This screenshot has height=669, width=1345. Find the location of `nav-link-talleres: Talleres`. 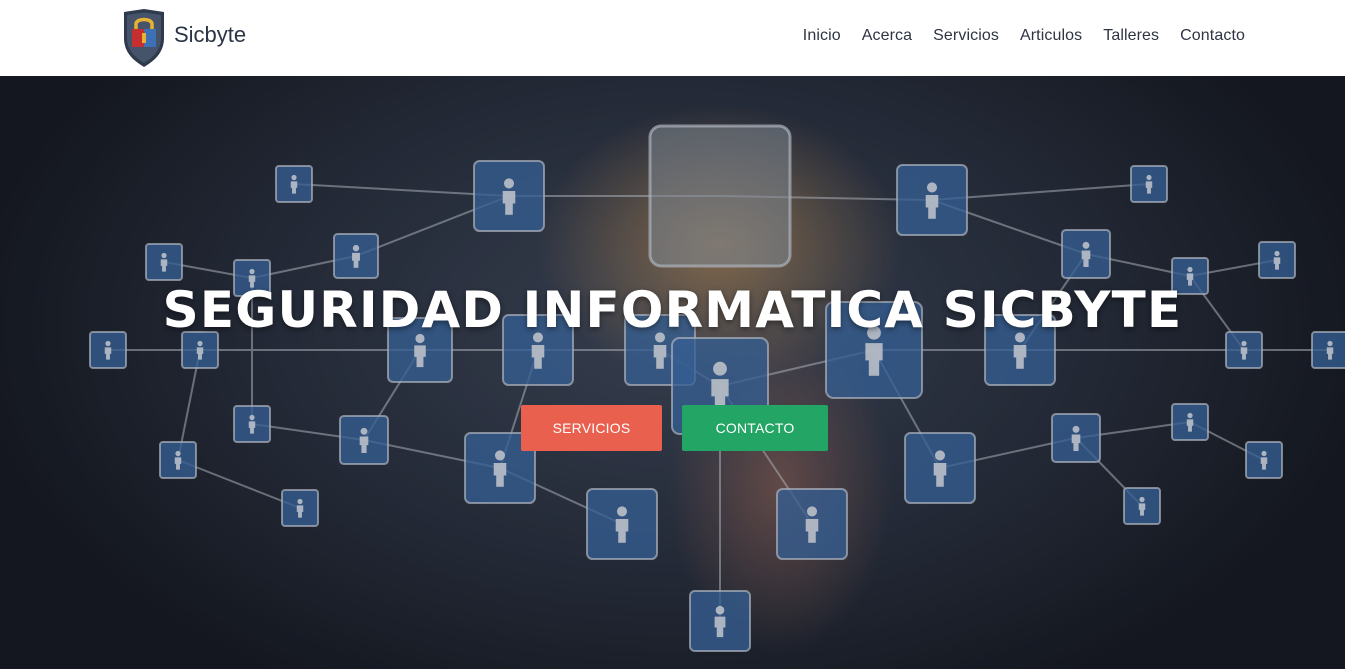

nav-link-talleres: Talleres is located at coordinates (1131, 35).